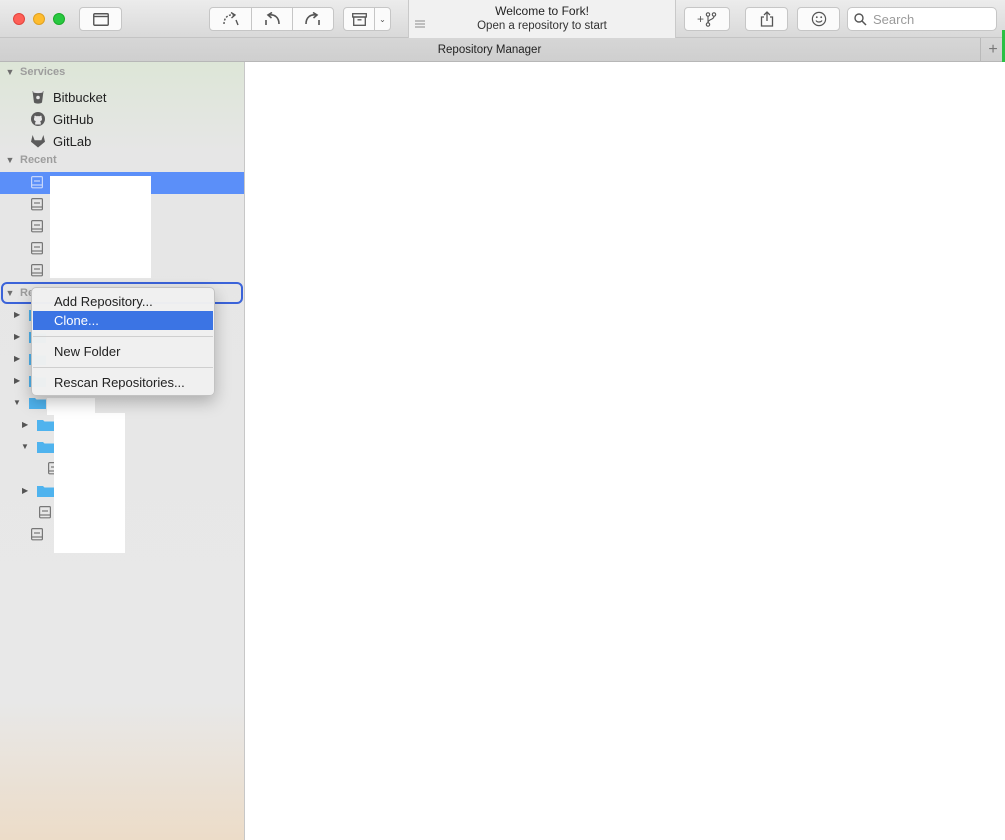 The image size is (1005, 840). I want to click on service-name: GitLab, so click(72, 141).